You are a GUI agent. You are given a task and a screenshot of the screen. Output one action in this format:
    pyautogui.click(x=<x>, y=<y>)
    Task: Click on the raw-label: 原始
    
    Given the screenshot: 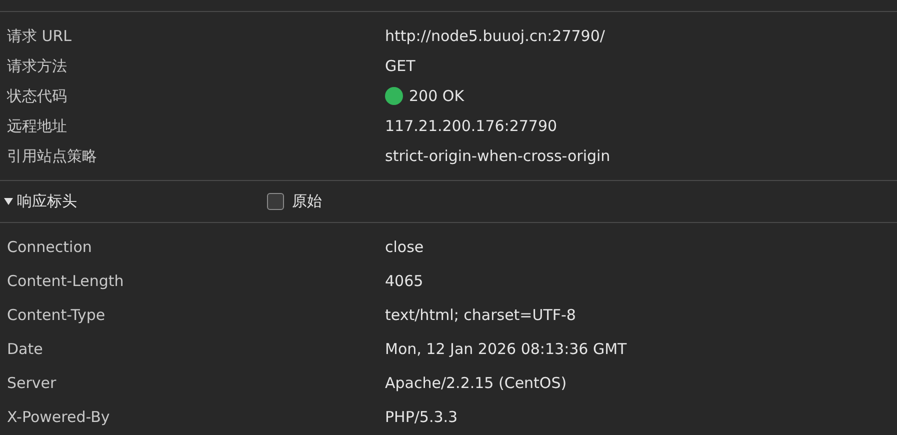 What is the action you would take?
    pyautogui.click(x=307, y=201)
    